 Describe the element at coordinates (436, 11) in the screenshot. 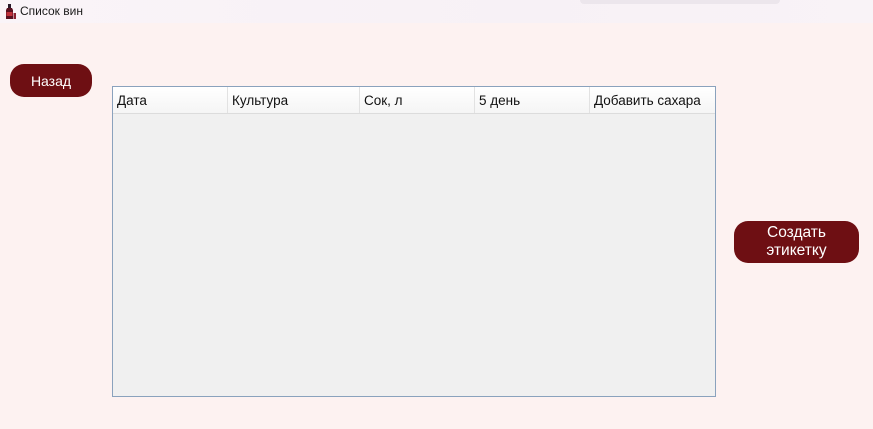

I see `title-bar: Список вин` at that location.